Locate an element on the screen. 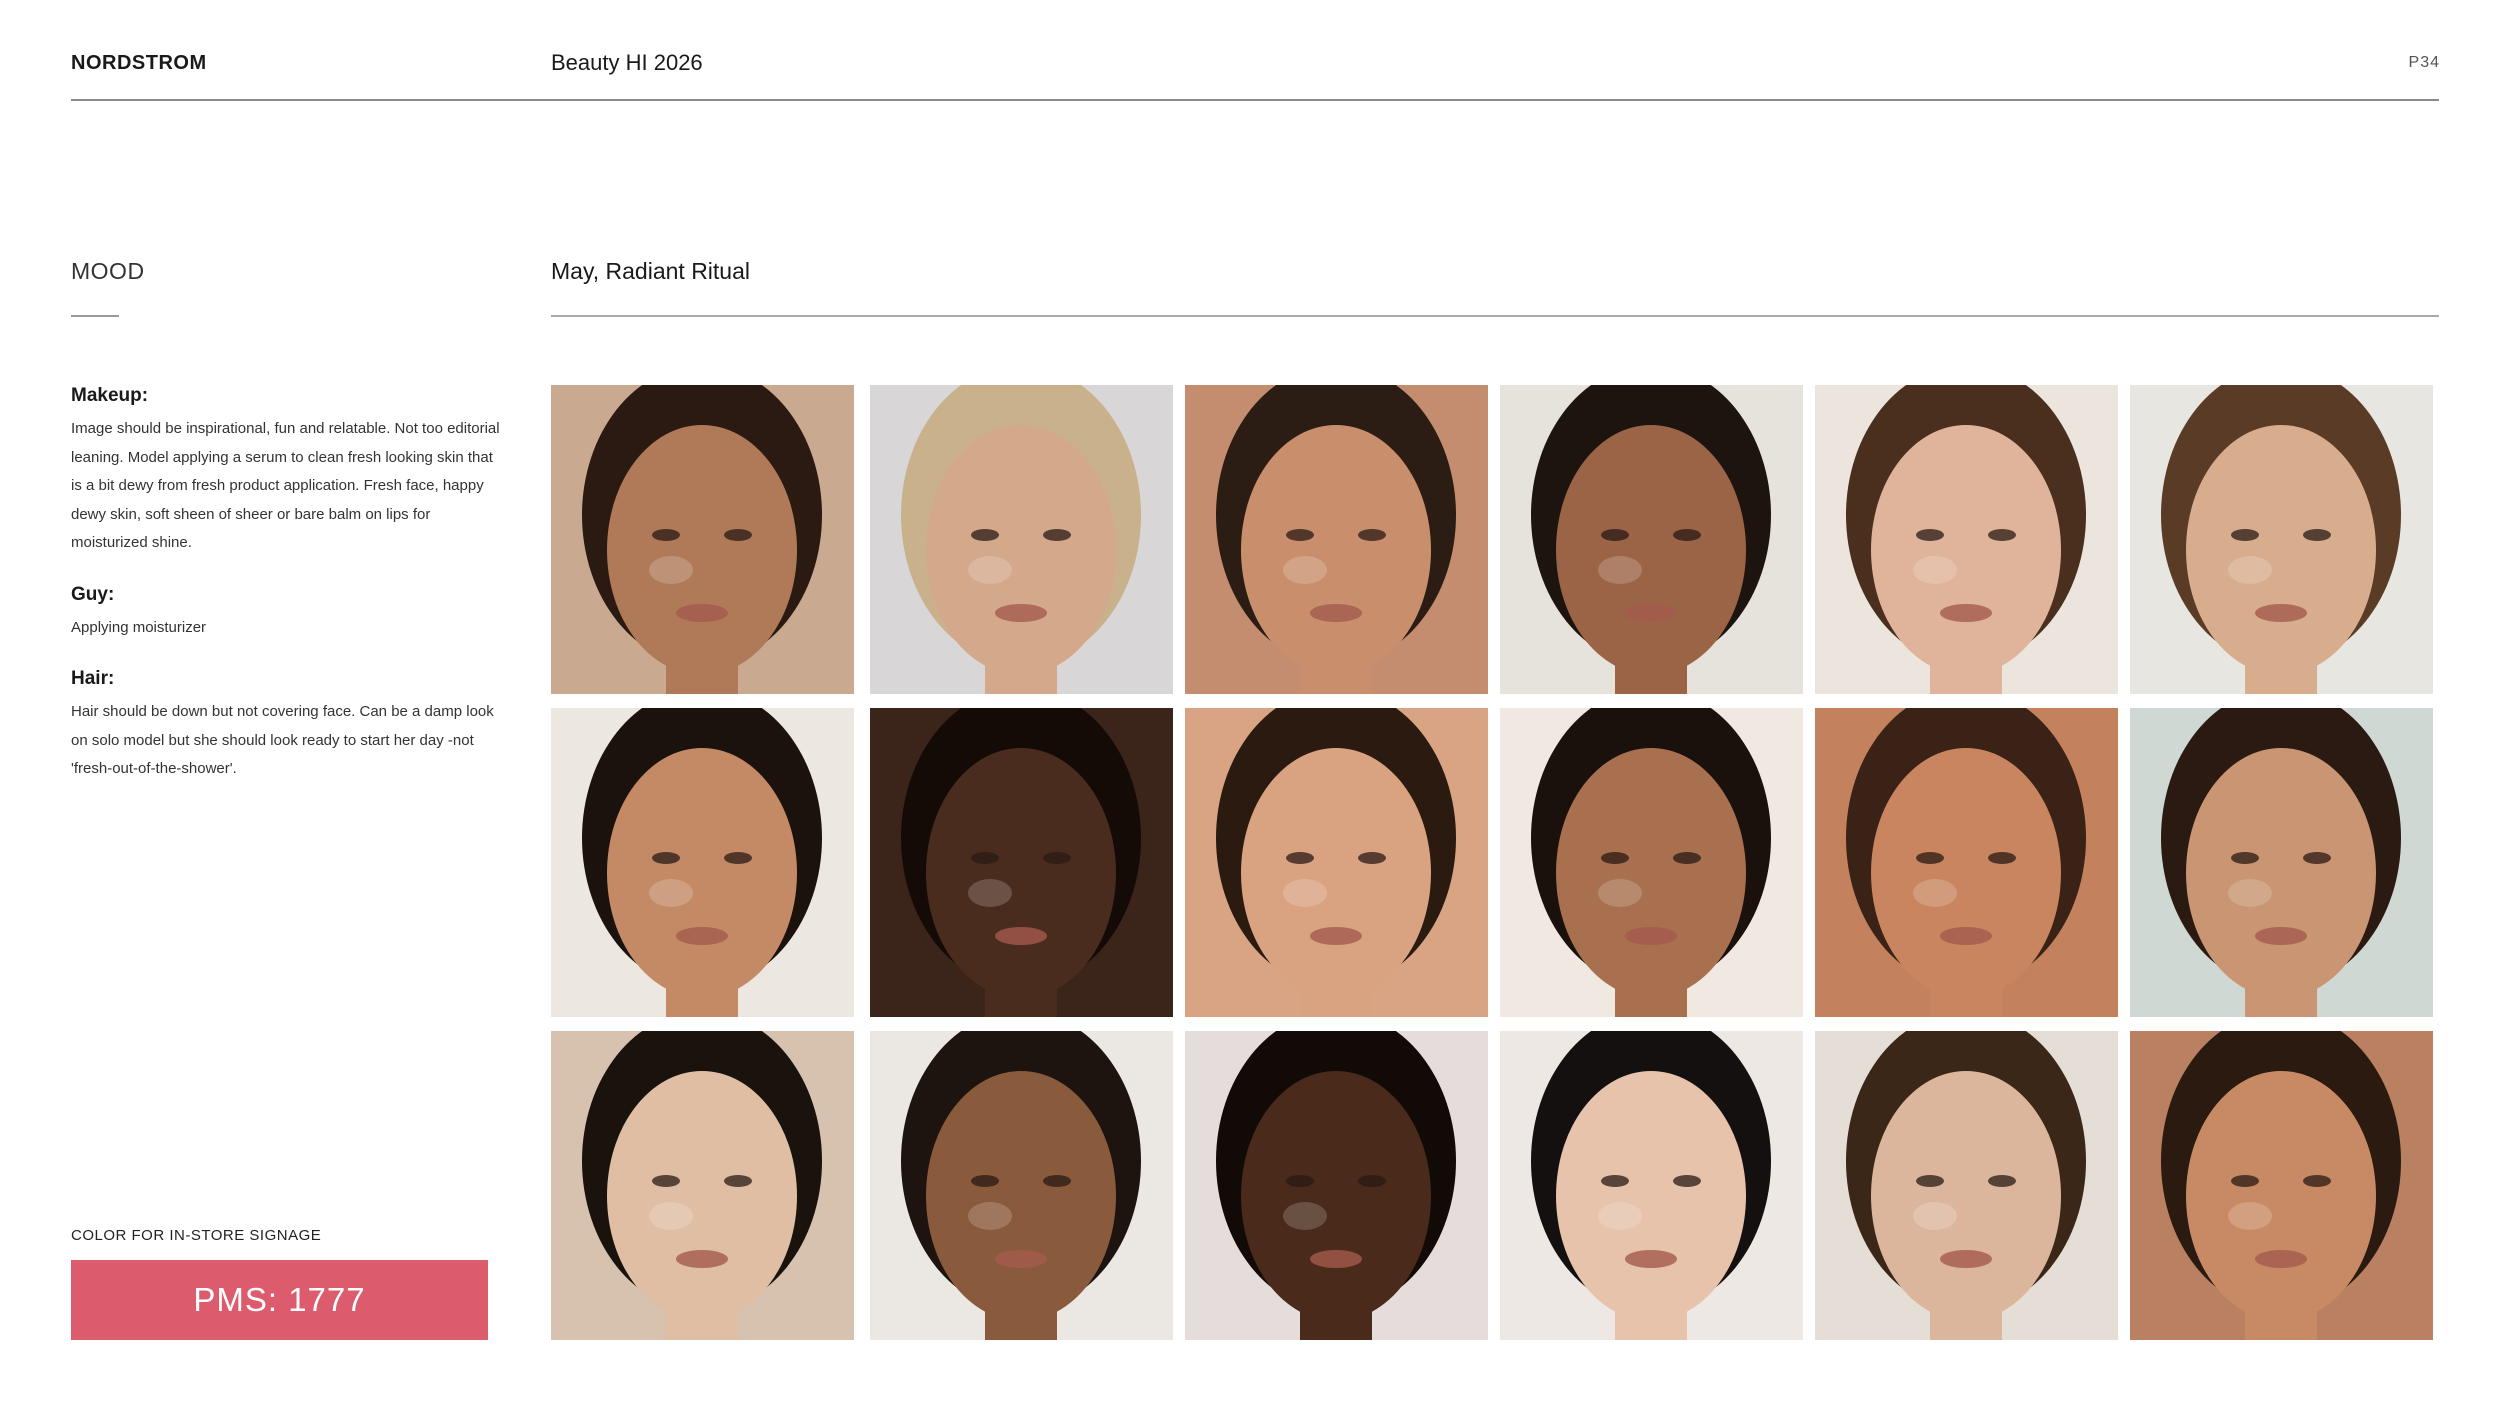  section-divider is located at coordinates (1495, 316).